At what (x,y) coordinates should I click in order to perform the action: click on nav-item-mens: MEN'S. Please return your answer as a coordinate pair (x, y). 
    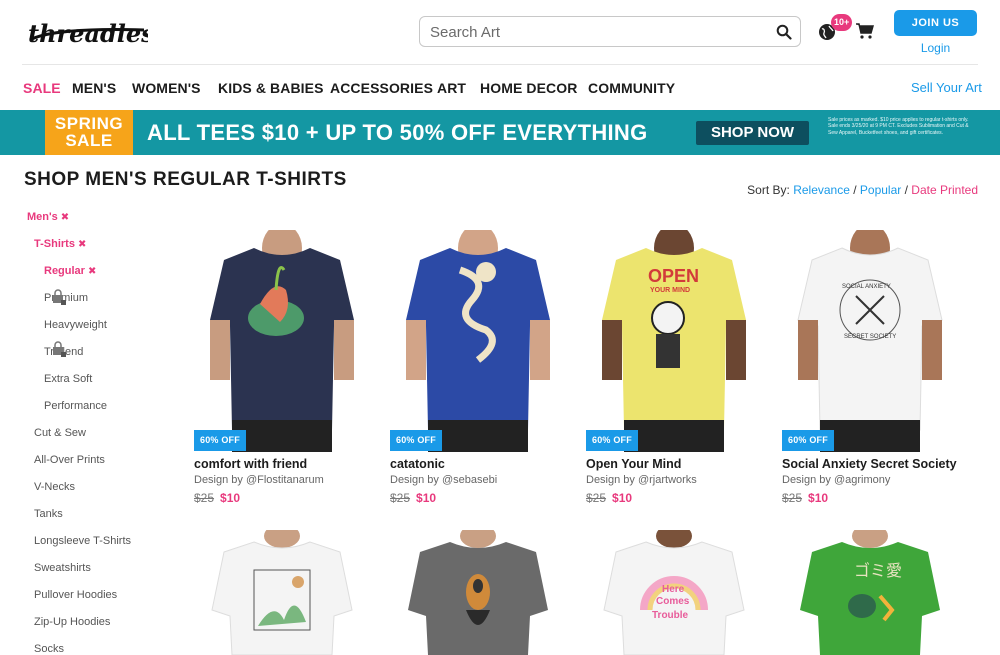
    Looking at the image, I should click on (94, 88).